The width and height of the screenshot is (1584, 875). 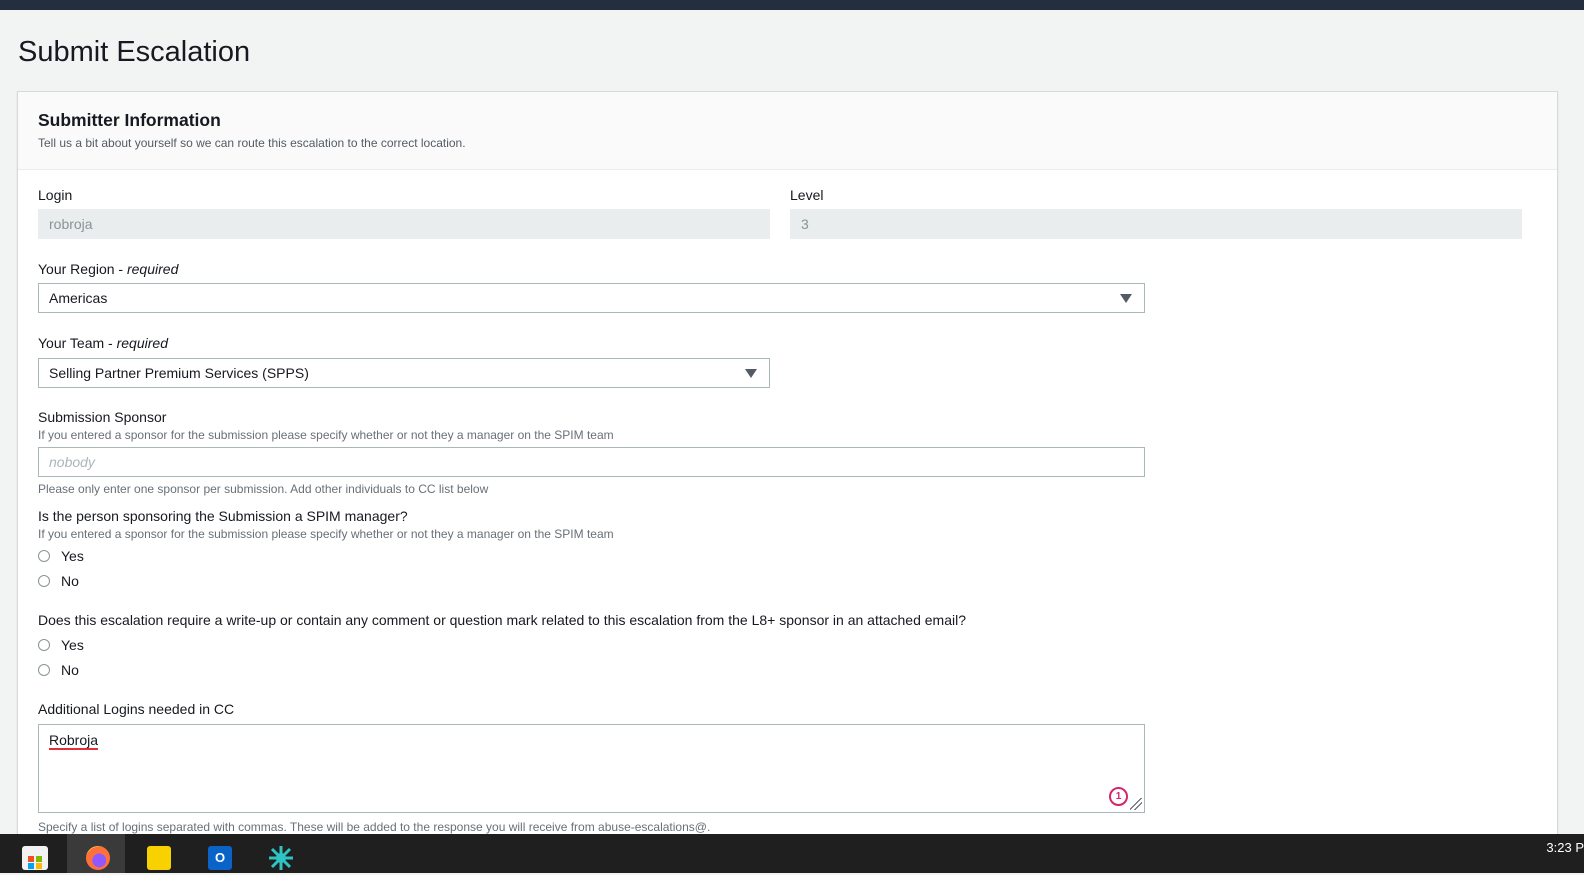 What do you see at coordinates (591, 768) in the screenshot?
I see `cc-textarea: Robroja 1` at bounding box center [591, 768].